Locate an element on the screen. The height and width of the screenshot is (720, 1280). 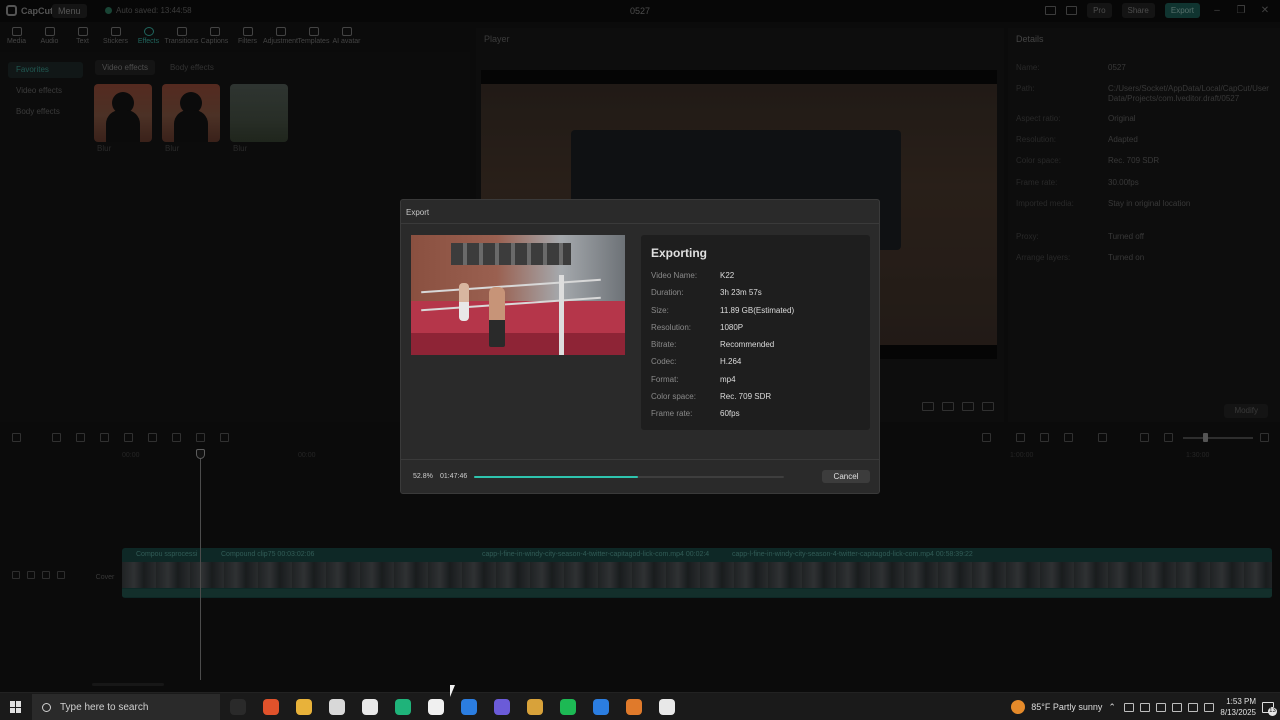
weather-icon is located at coordinates (1018, 707).